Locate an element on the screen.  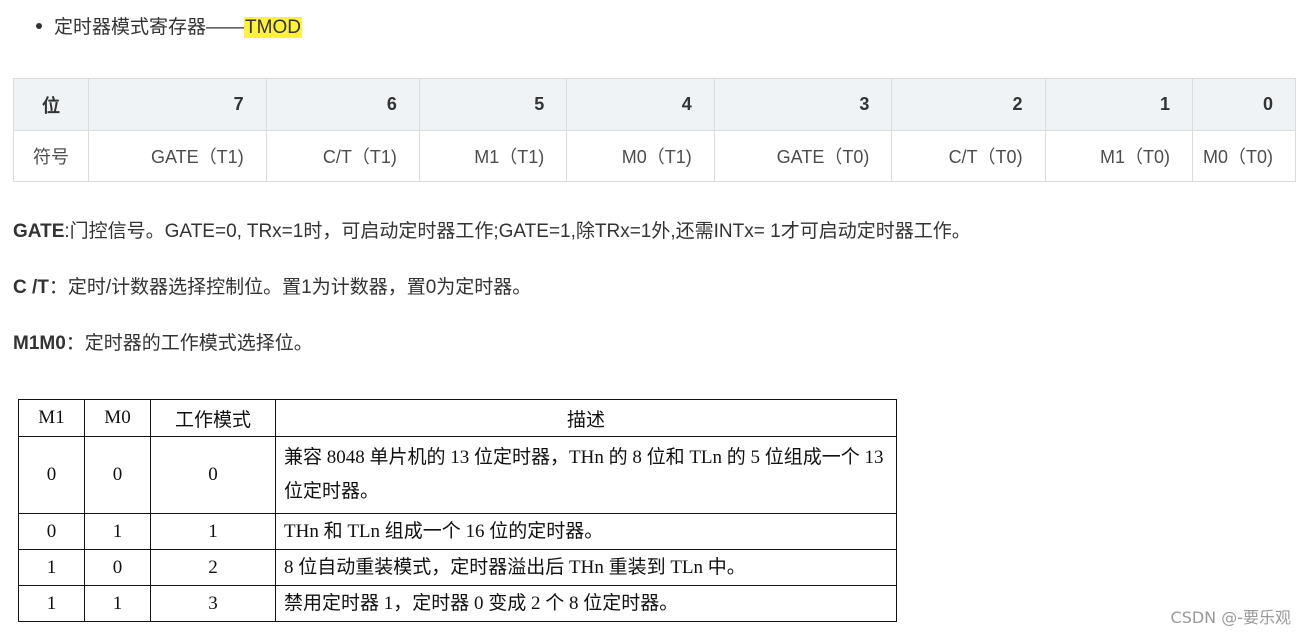
table-header-cell: 5 is located at coordinates (493, 104).